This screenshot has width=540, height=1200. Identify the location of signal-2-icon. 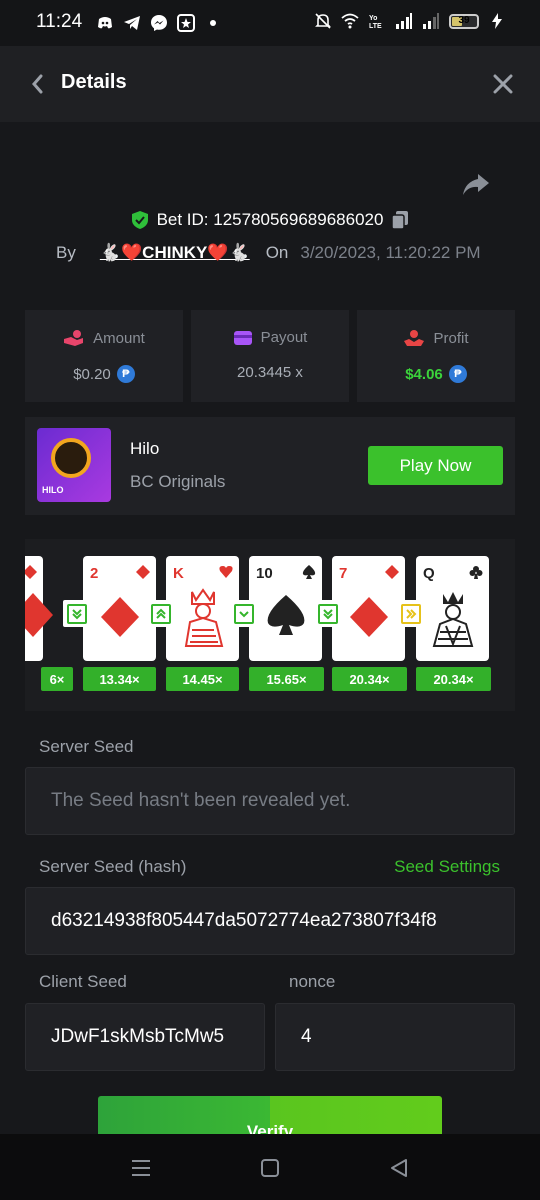
(431, 21).